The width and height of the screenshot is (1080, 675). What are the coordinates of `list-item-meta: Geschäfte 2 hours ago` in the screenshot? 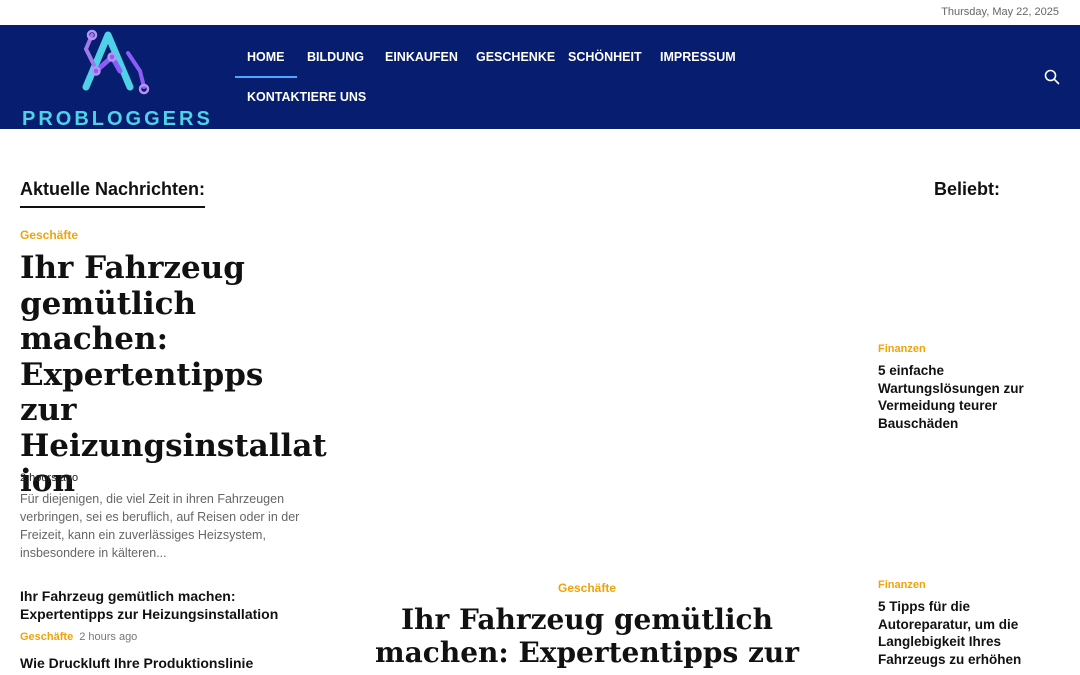 It's located at (78, 637).